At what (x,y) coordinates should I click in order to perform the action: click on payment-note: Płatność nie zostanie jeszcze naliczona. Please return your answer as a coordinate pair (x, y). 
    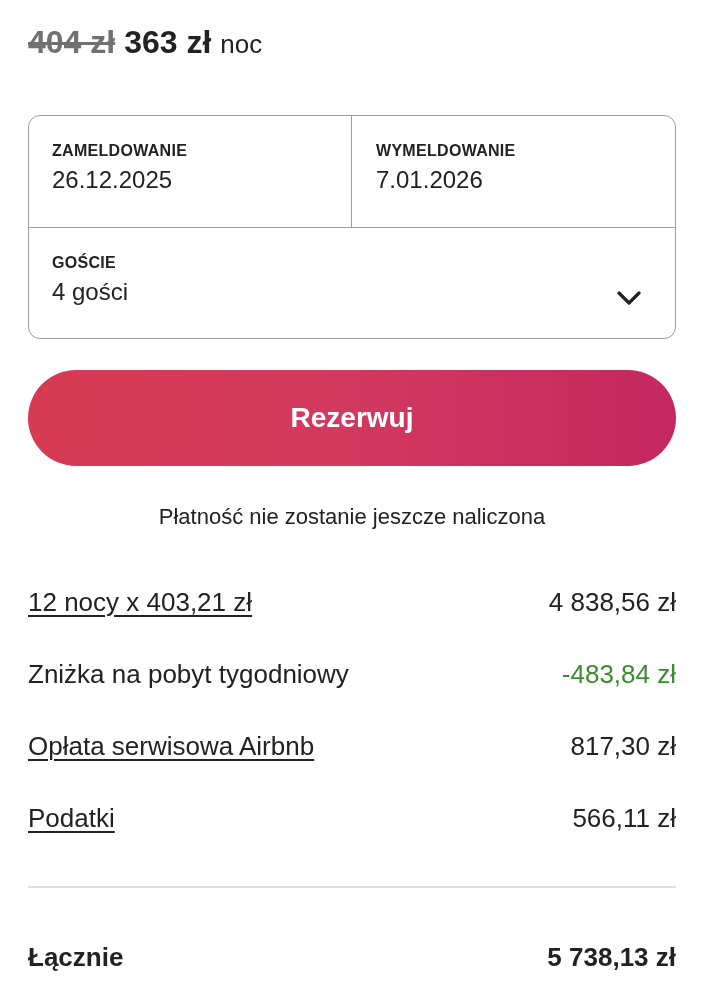
    Looking at the image, I should click on (352, 517).